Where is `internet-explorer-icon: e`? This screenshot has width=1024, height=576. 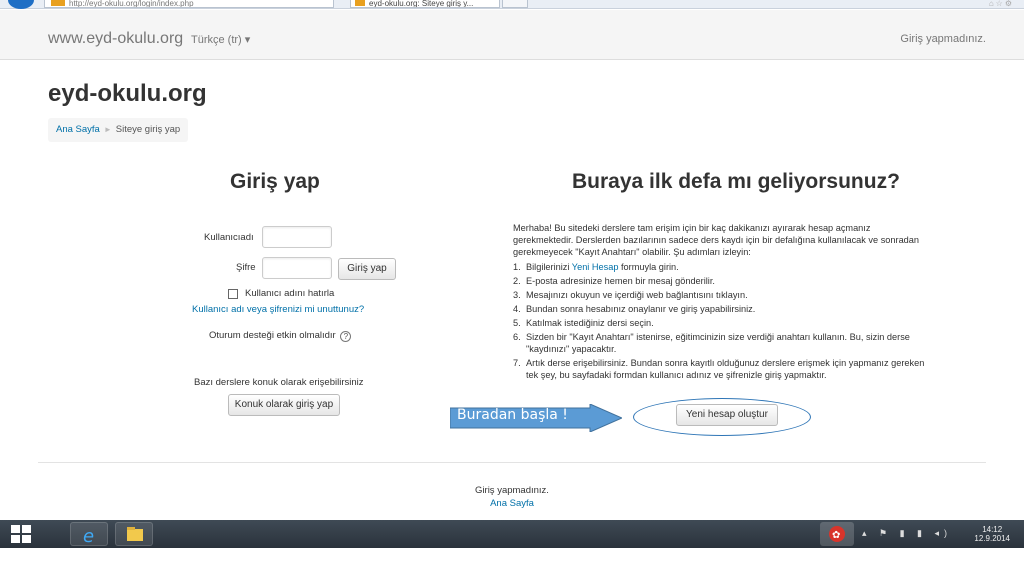
internet-explorer-icon: e is located at coordinates (89, 534).